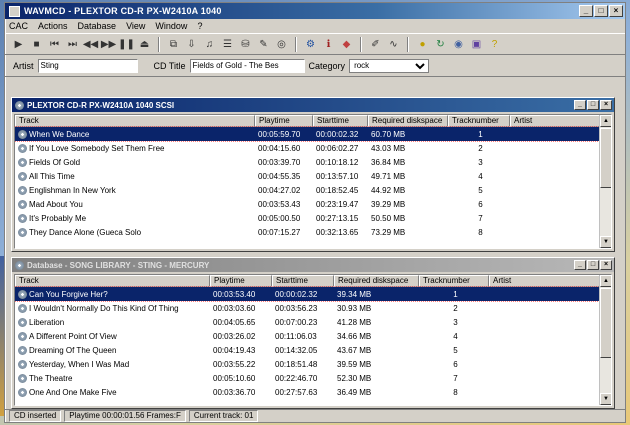 This screenshot has height=425, width=630. What do you see at coordinates (54, 44) in the screenshot?
I see `prev-icon: ⏮` at bounding box center [54, 44].